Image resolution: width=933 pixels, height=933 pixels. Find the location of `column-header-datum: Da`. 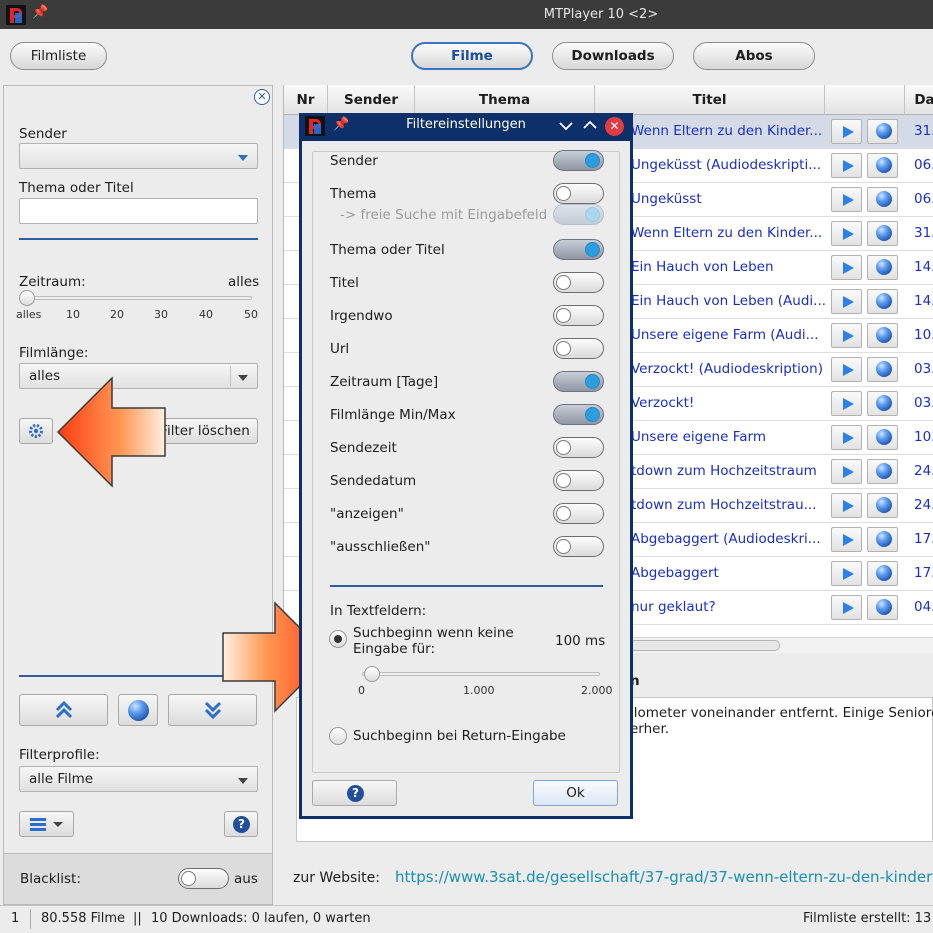

column-header-datum: Da is located at coordinates (919, 100).